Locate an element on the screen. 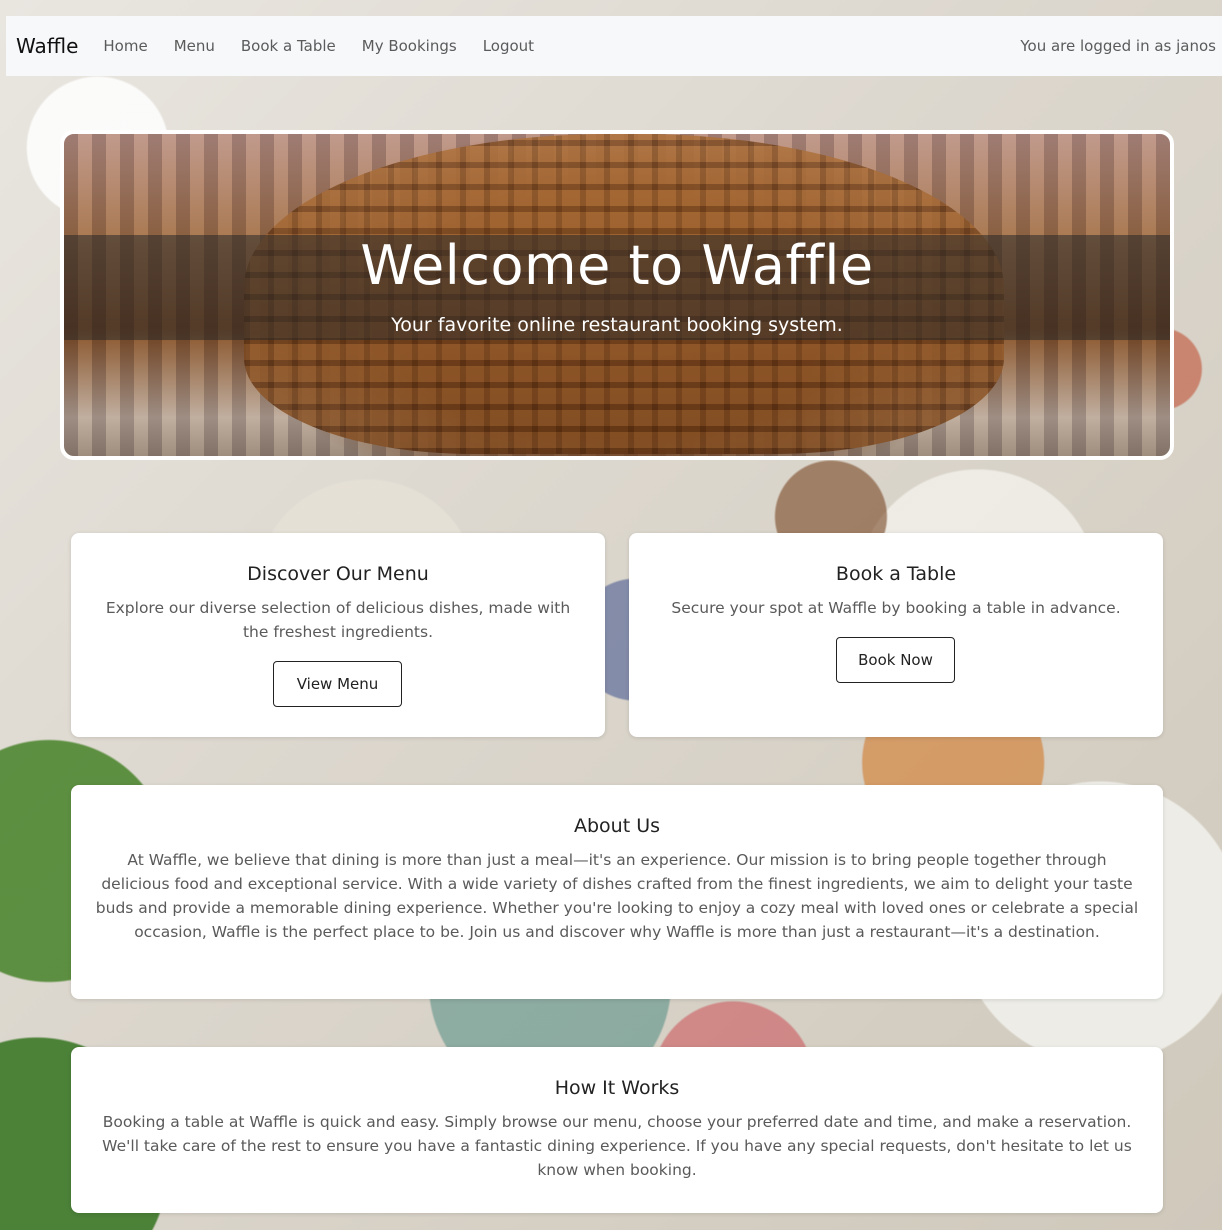  card-title: Book a Table is located at coordinates (896, 574).